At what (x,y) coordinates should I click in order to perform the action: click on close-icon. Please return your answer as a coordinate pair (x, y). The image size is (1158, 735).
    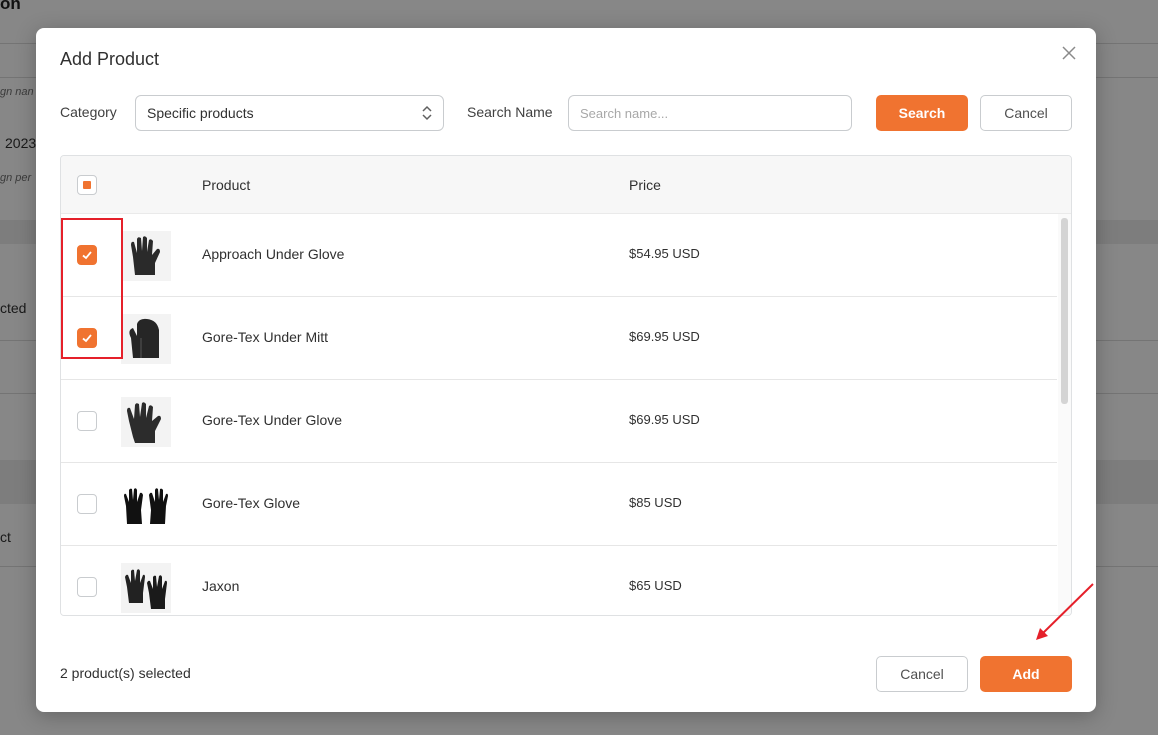
    Looking at the image, I should click on (1069, 53).